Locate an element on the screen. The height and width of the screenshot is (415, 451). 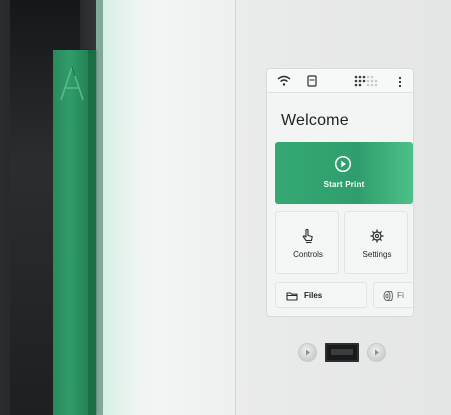
start-print-button: Start Print is located at coordinates (344, 173).